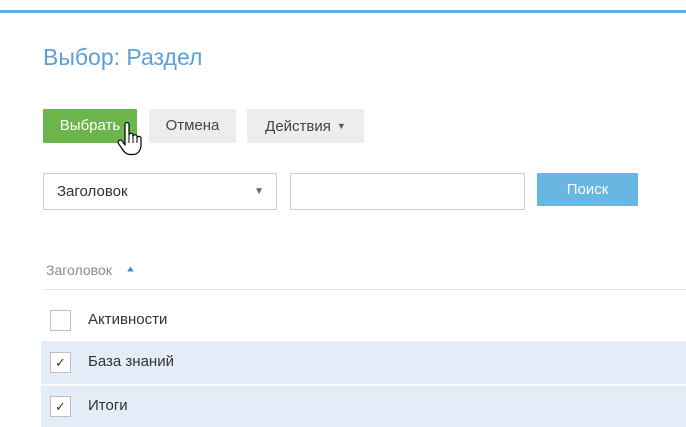 The image size is (686, 427). I want to click on row-checkbox, so click(60, 320).